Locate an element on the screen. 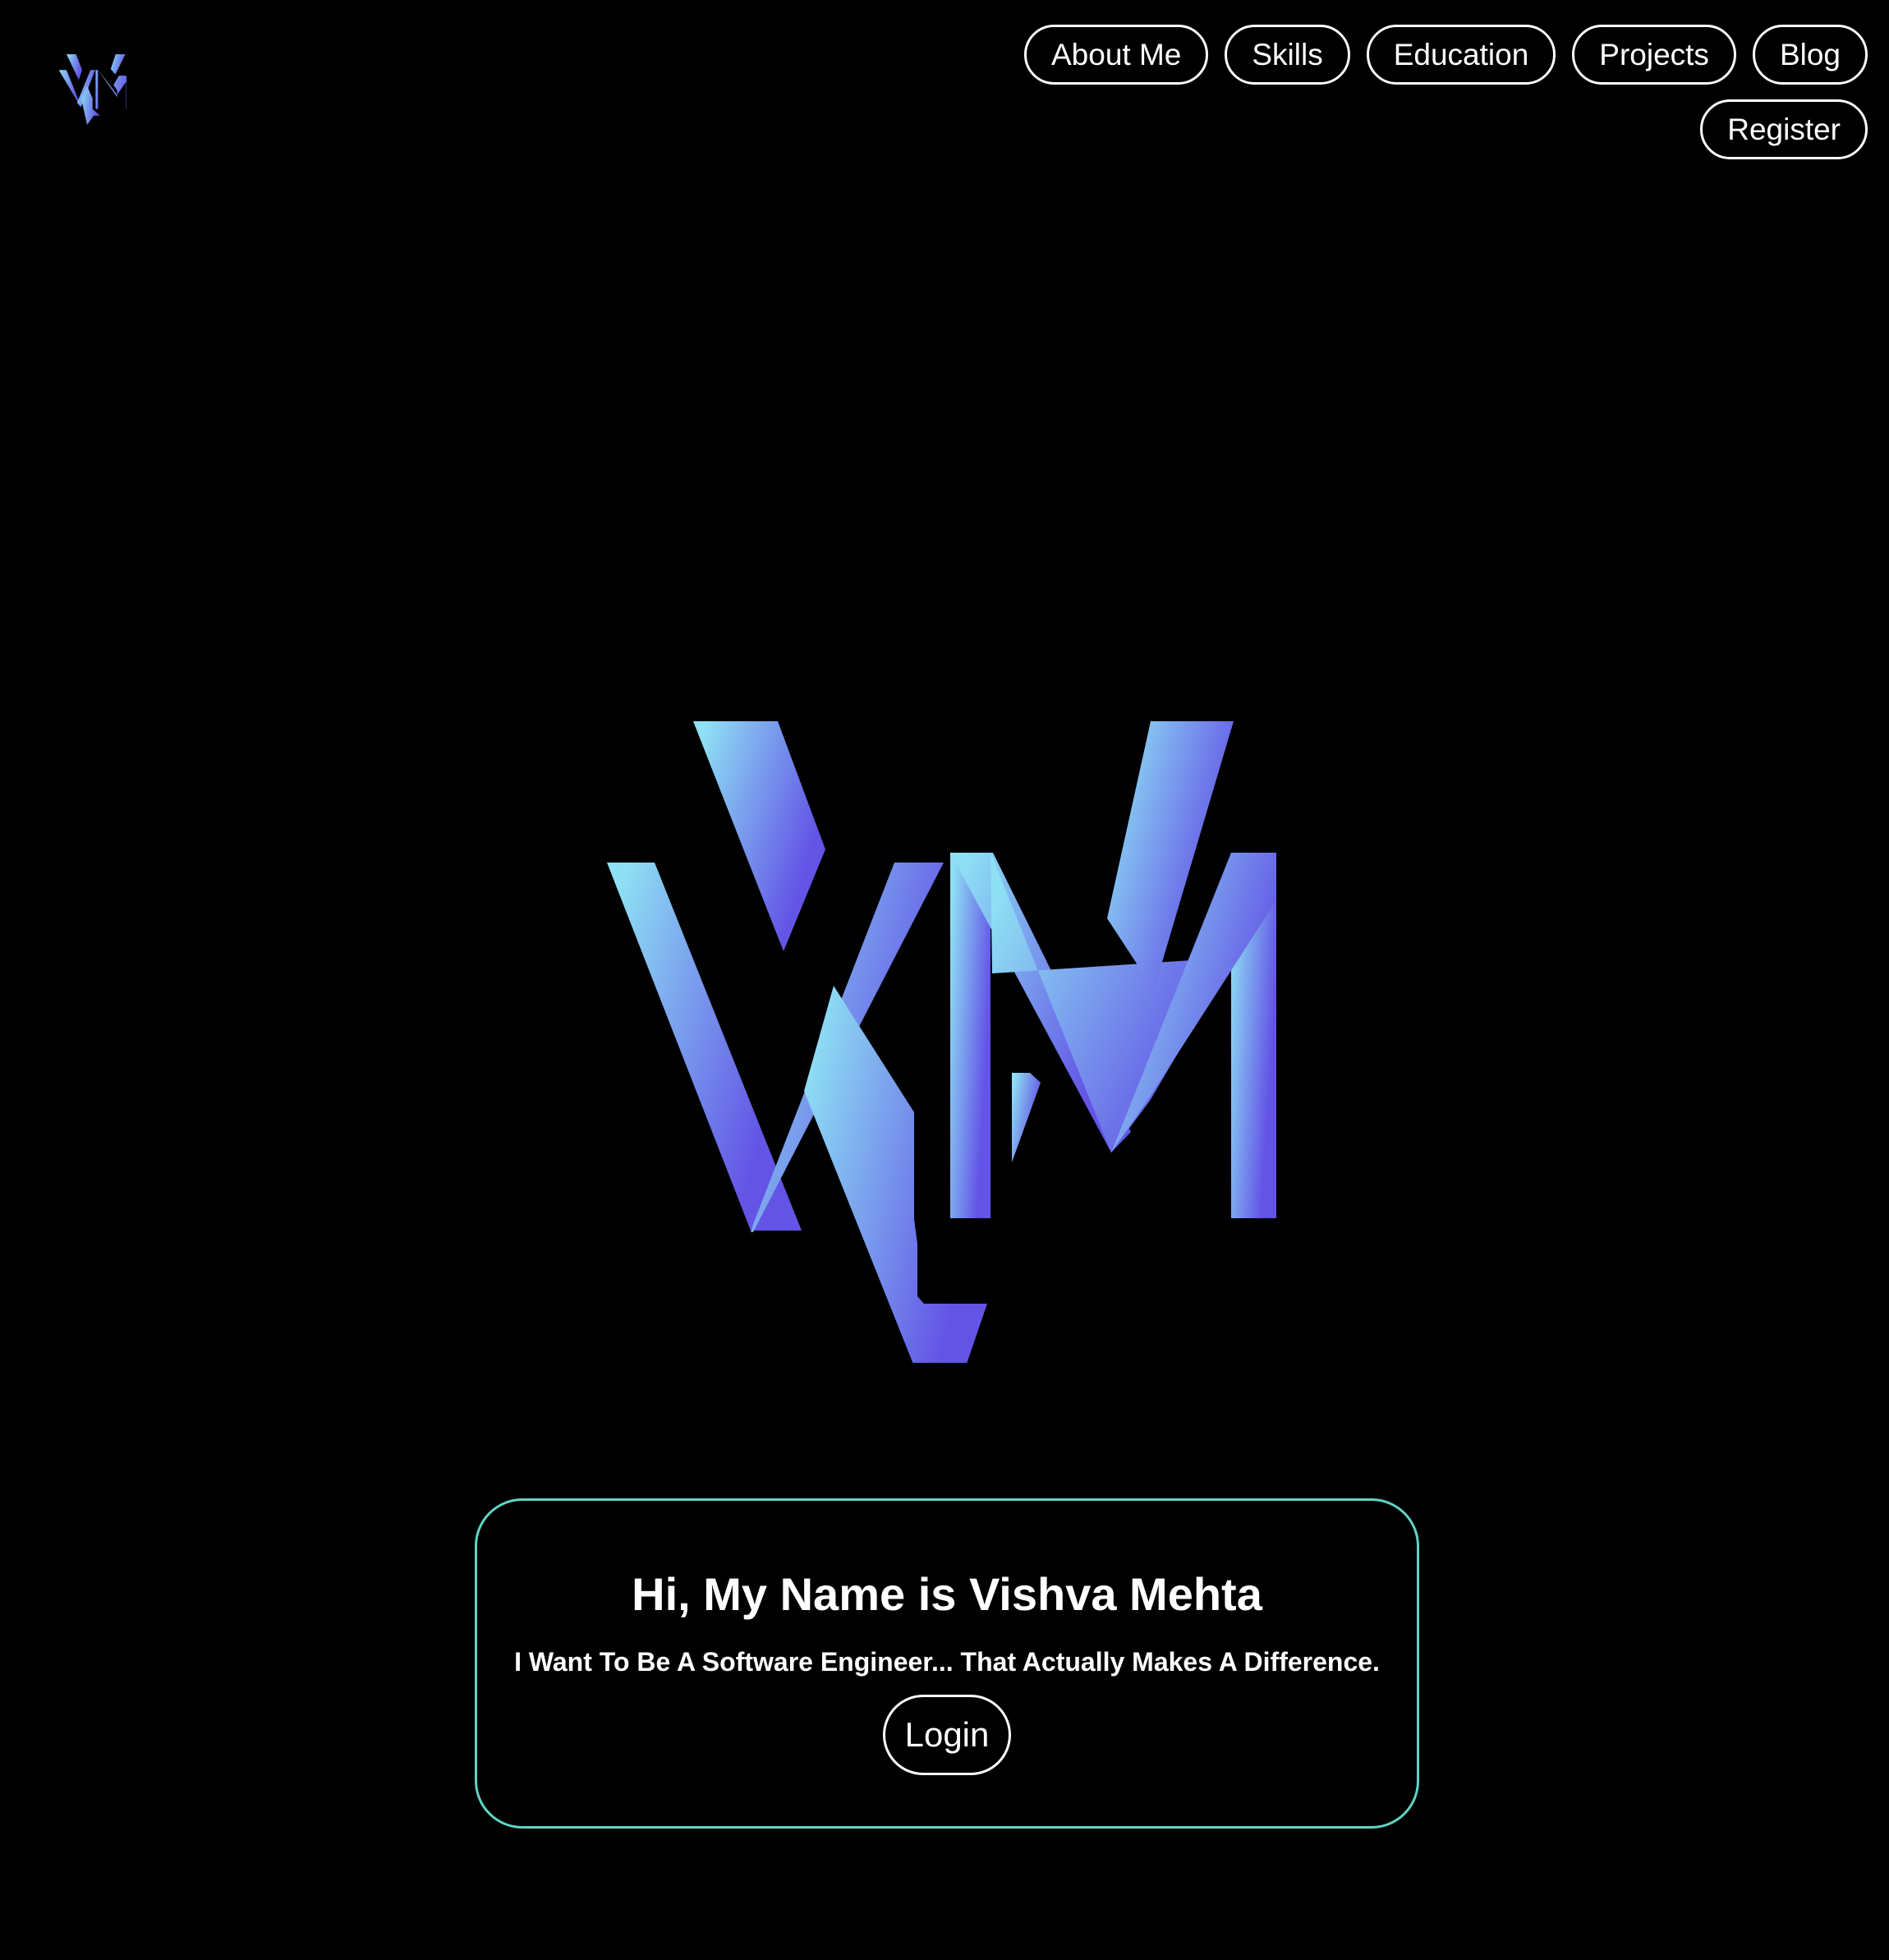 Image resolution: width=1889 pixels, height=1960 pixels. nav-about-me: About Me is located at coordinates (1116, 55).